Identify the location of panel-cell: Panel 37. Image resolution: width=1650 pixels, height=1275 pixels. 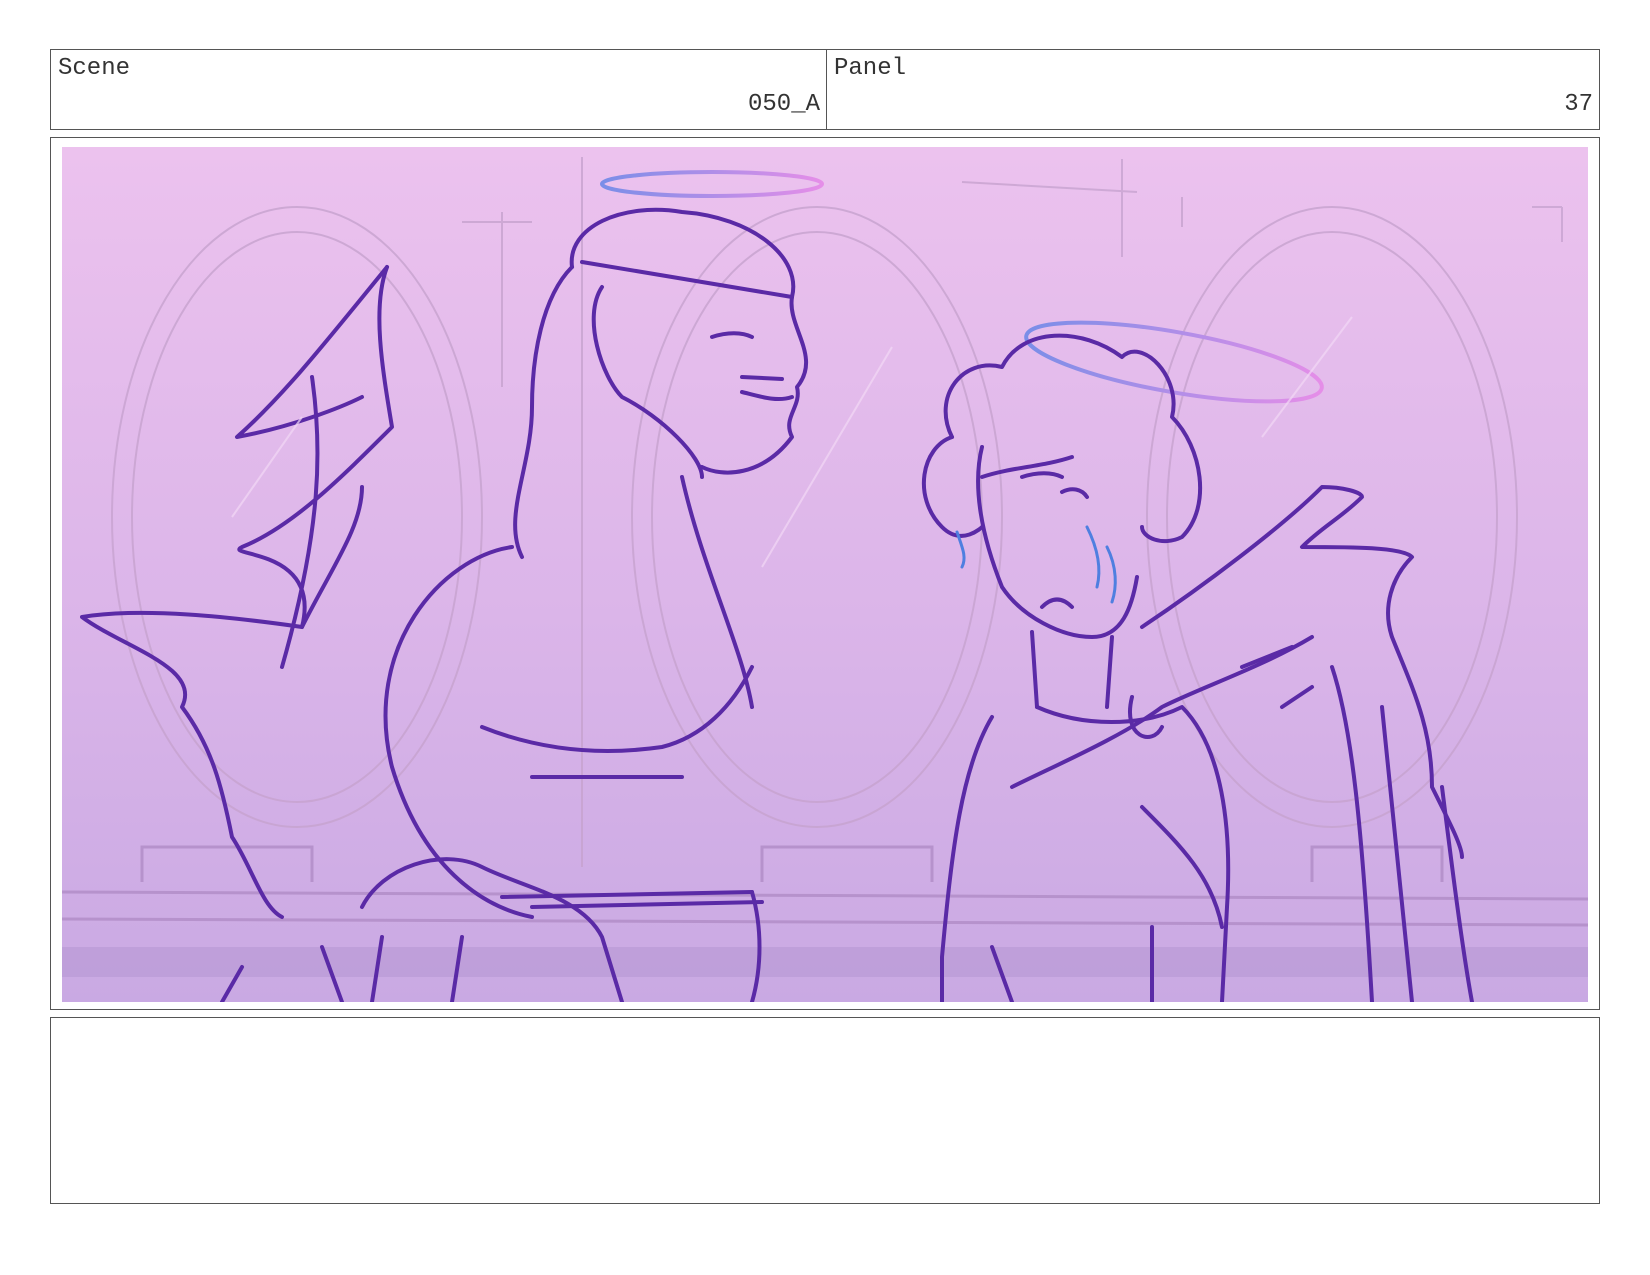
(1213, 89).